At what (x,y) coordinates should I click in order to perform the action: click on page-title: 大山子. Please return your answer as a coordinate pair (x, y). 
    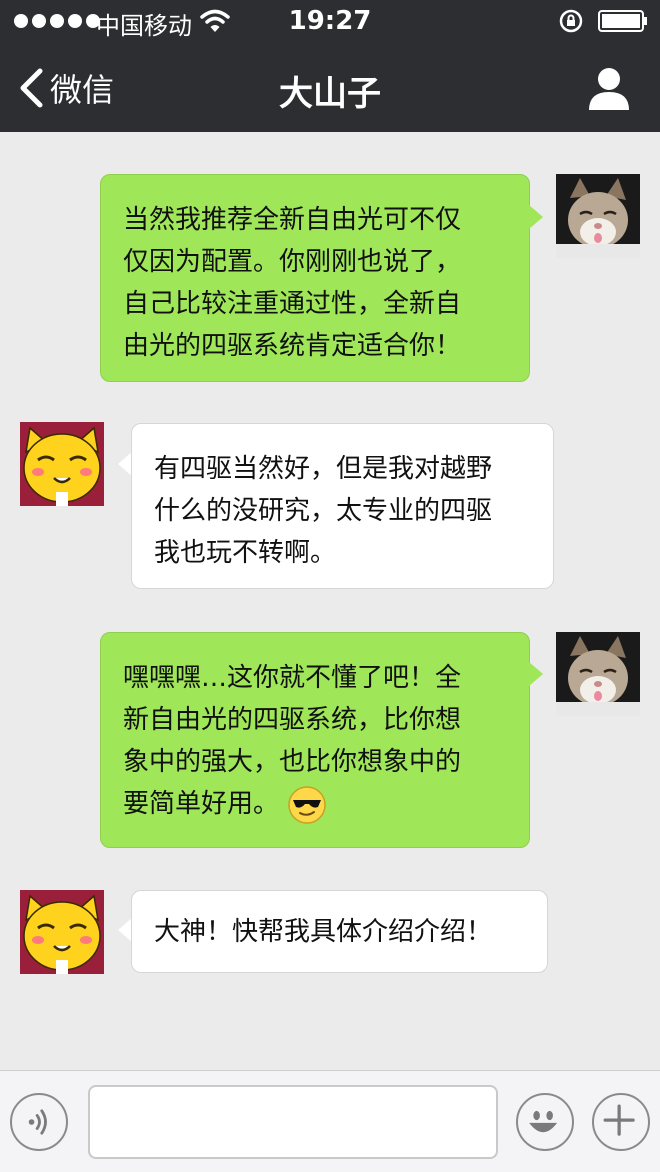
    Looking at the image, I should click on (330, 94).